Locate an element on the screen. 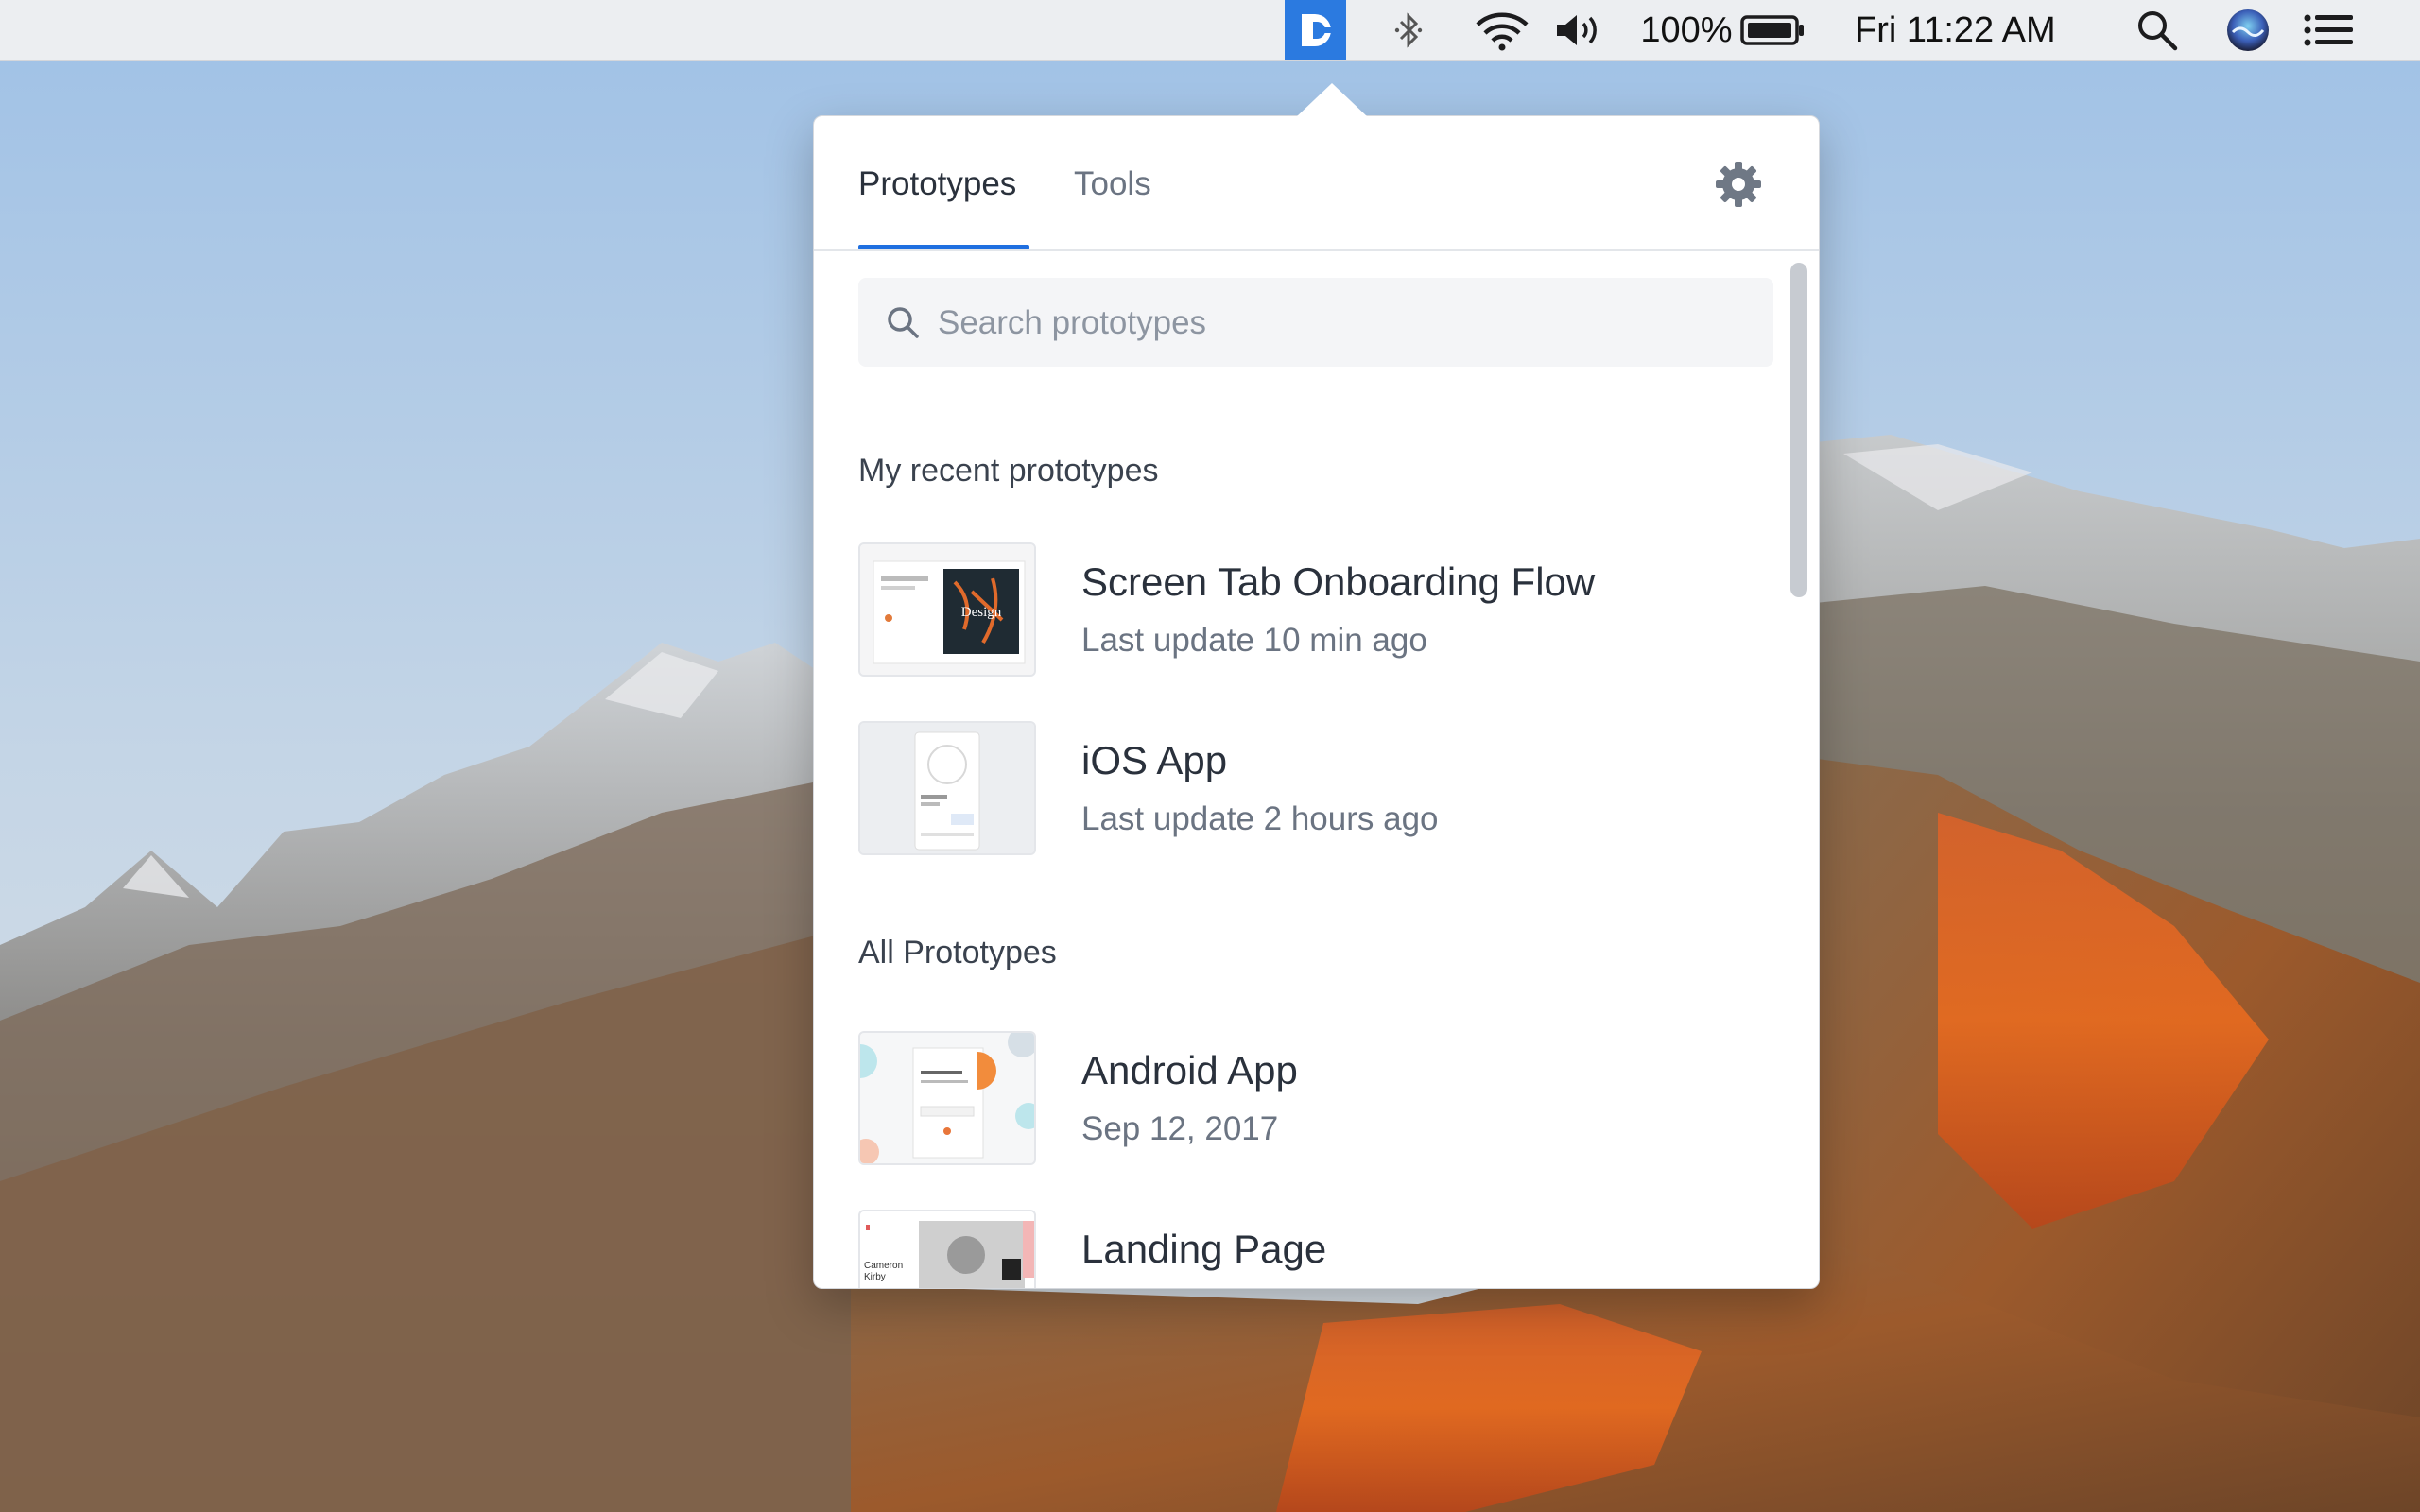 Image resolution: width=2420 pixels, height=1512 pixels. svg-text: Cameron is located at coordinates (883, 1266).